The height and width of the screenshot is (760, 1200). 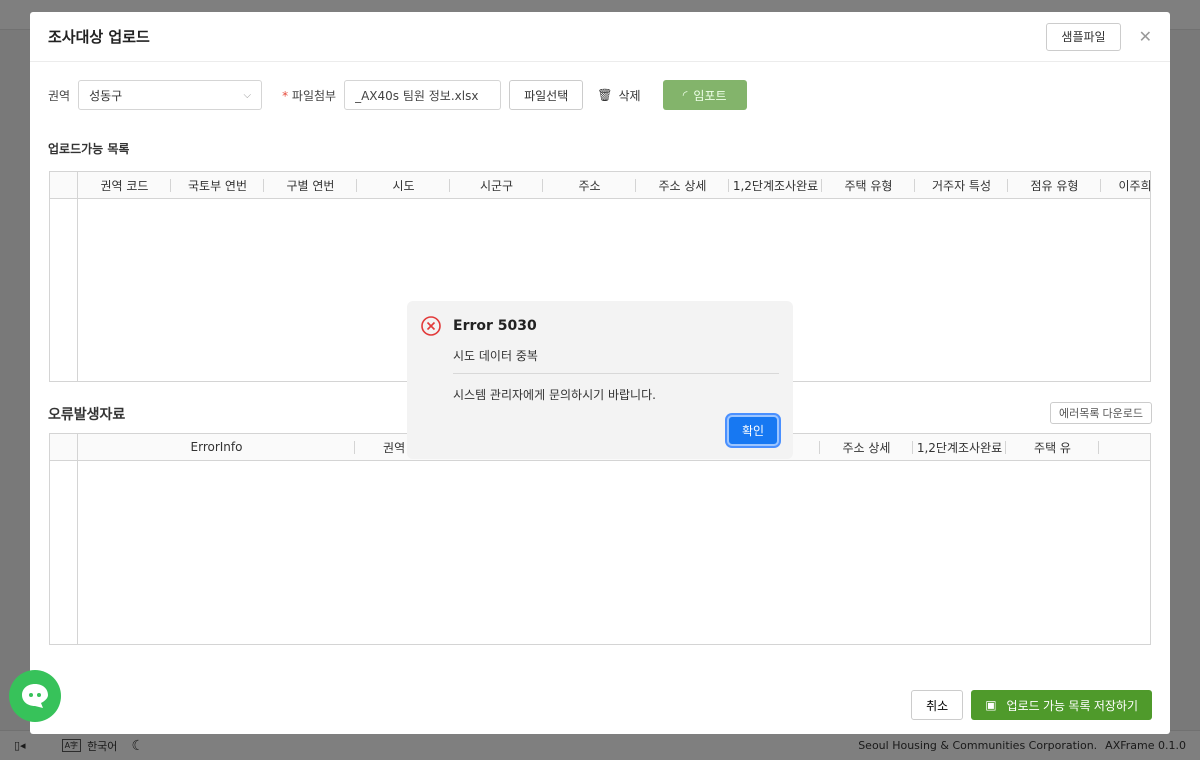 I want to click on confirm-button: 확인, so click(x=753, y=430).